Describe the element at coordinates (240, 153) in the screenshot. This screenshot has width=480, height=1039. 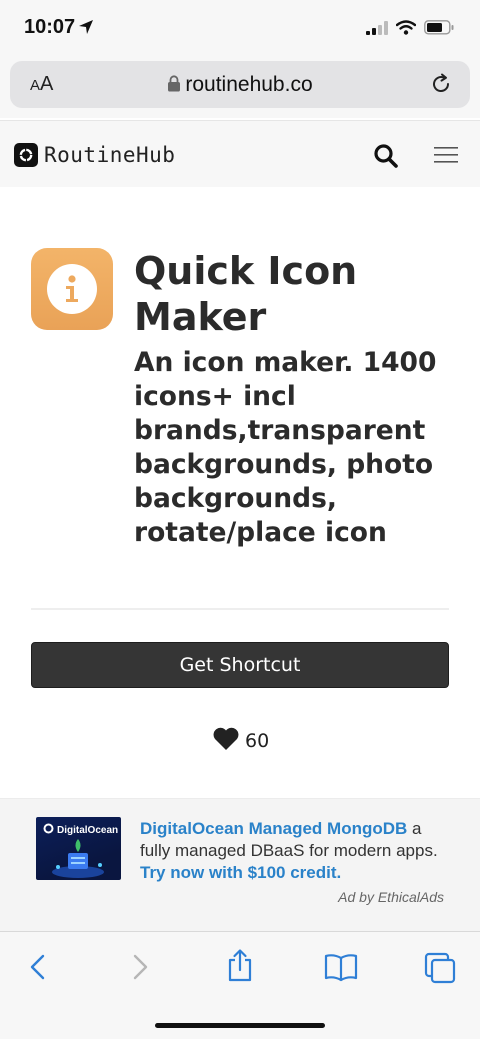
I see `site-header: RoutineHub` at that location.